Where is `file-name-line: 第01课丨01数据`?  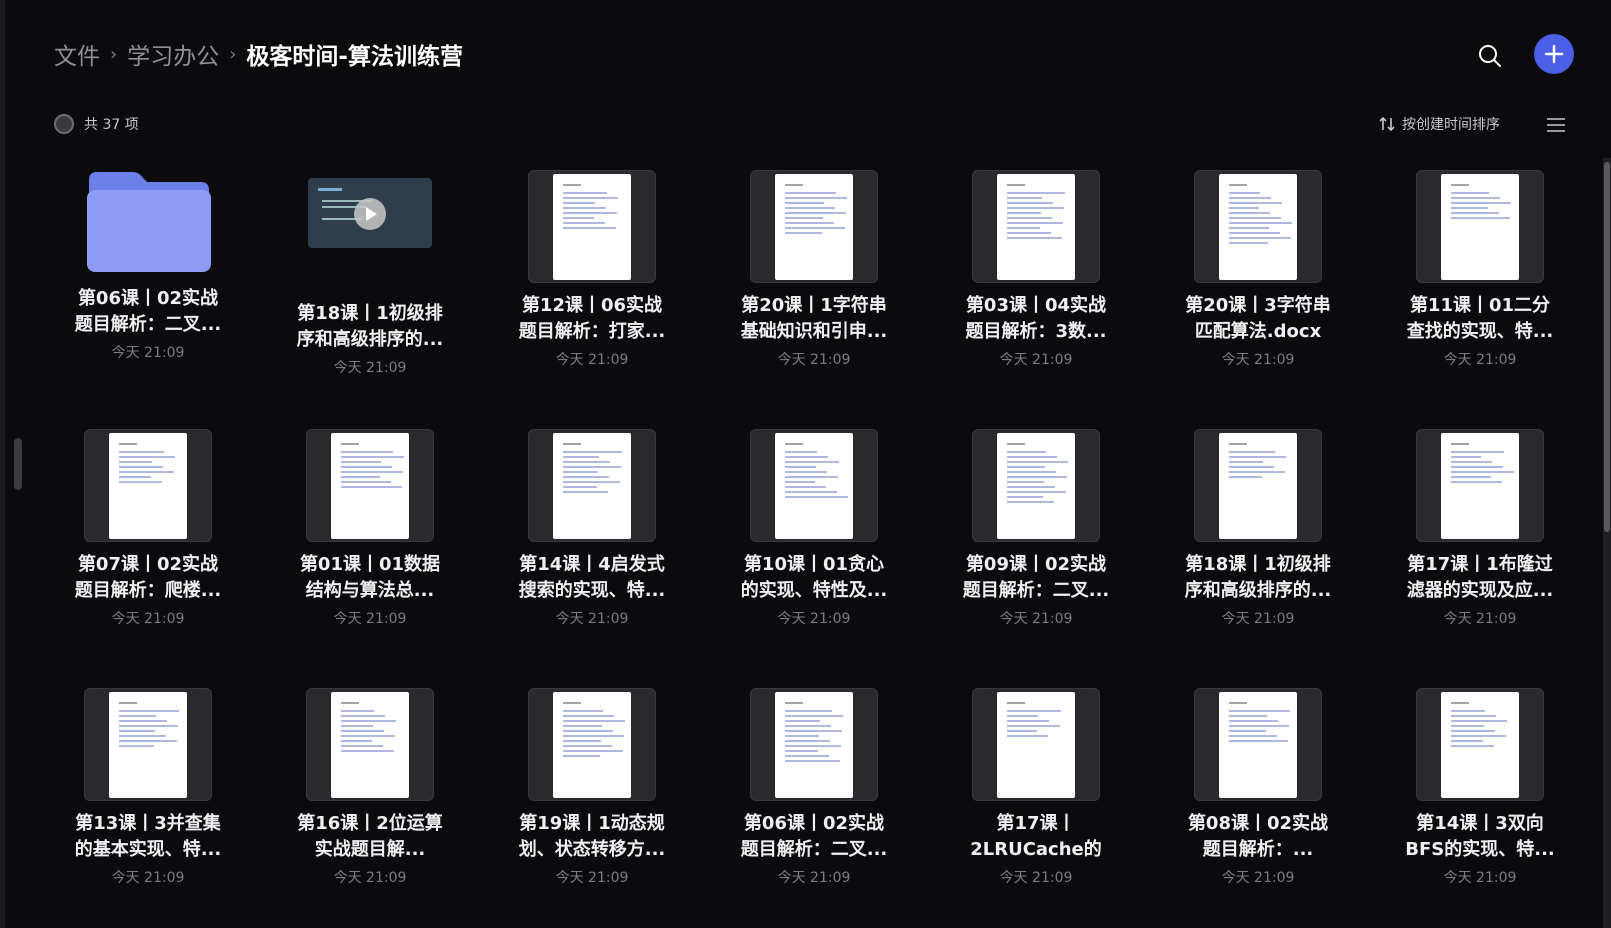
file-name-line: 第01课丨01数据 is located at coordinates (370, 564).